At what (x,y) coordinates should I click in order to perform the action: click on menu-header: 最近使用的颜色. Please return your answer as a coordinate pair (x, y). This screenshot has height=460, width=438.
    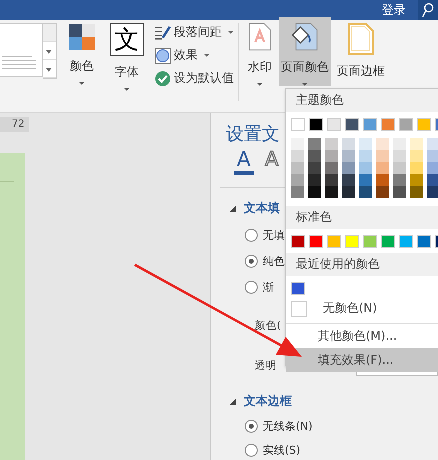
    Looking at the image, I should click on (362, 264).